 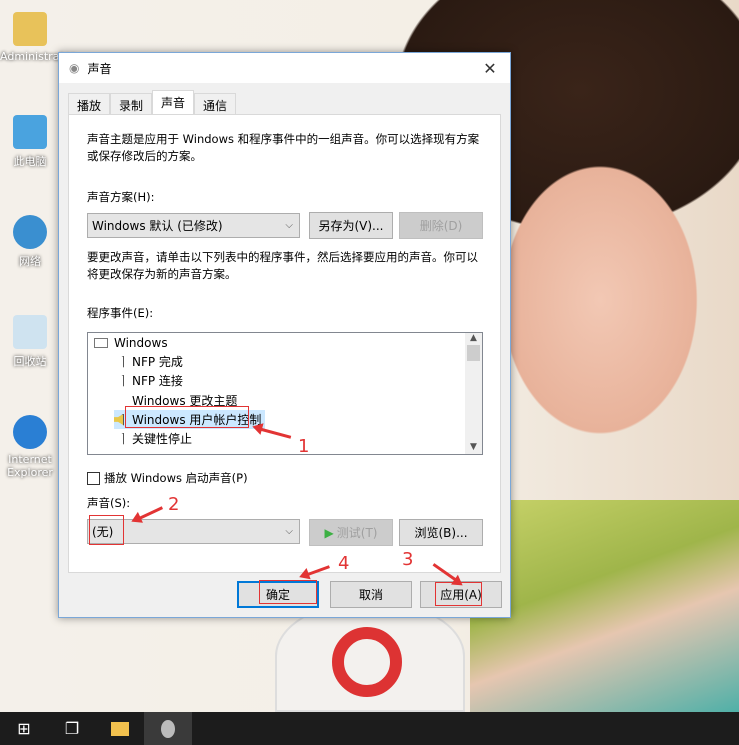 What do you see at coordinates (187, 417) in the screenshot?
I see `annotation-box-event` at bounding box center [187, 417].